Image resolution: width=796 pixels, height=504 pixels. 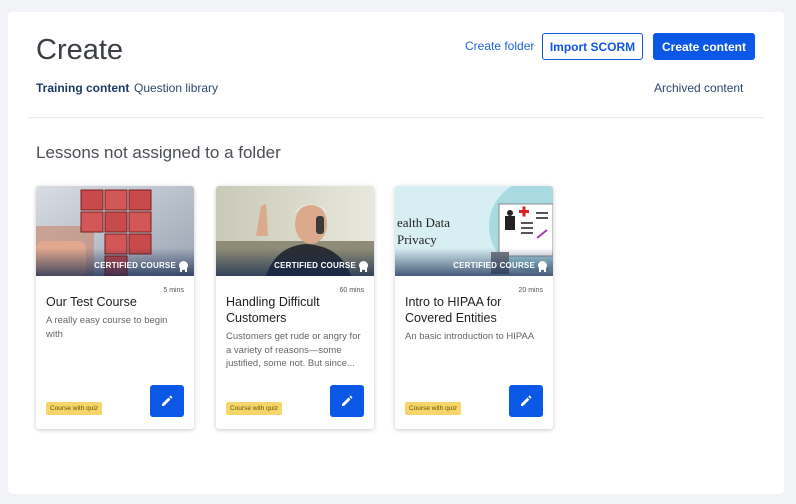 I want to click on thumbnail-text-line1: ealth Data, so click(x=423, y=222).